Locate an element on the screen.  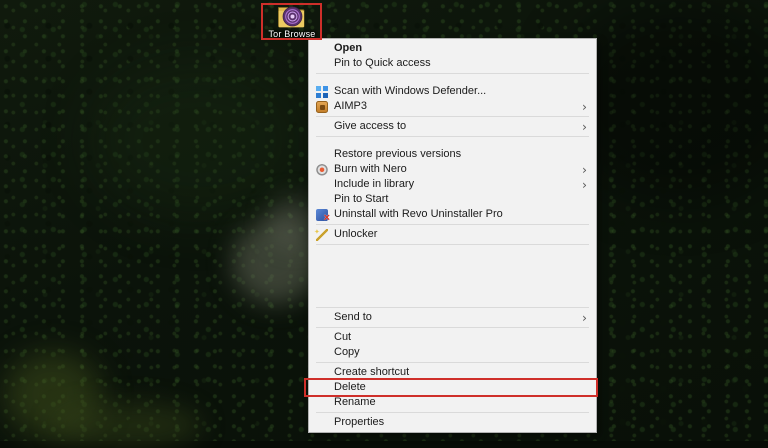
tor-browser-icon is located at coordinates (291, 16).